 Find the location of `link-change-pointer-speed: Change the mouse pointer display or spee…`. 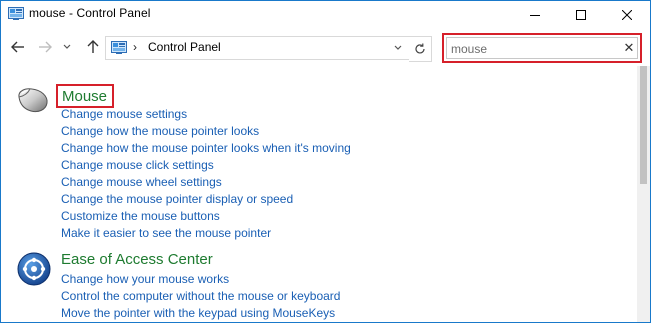

link-change-pointer-speed: Change the mouse pointer display or spee… is located at coordinates (177, 199).